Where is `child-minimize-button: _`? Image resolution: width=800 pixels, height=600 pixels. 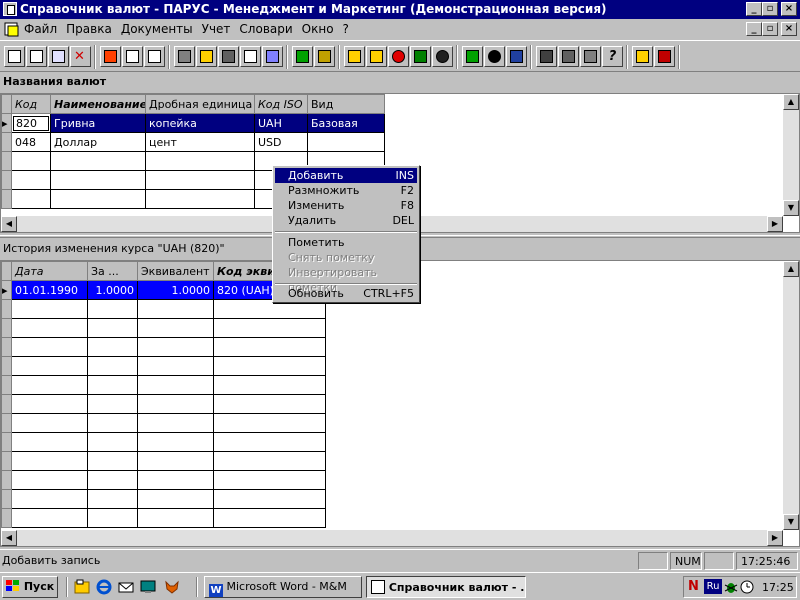
child-minimize-button: _ is located at coordinates (754, 29).